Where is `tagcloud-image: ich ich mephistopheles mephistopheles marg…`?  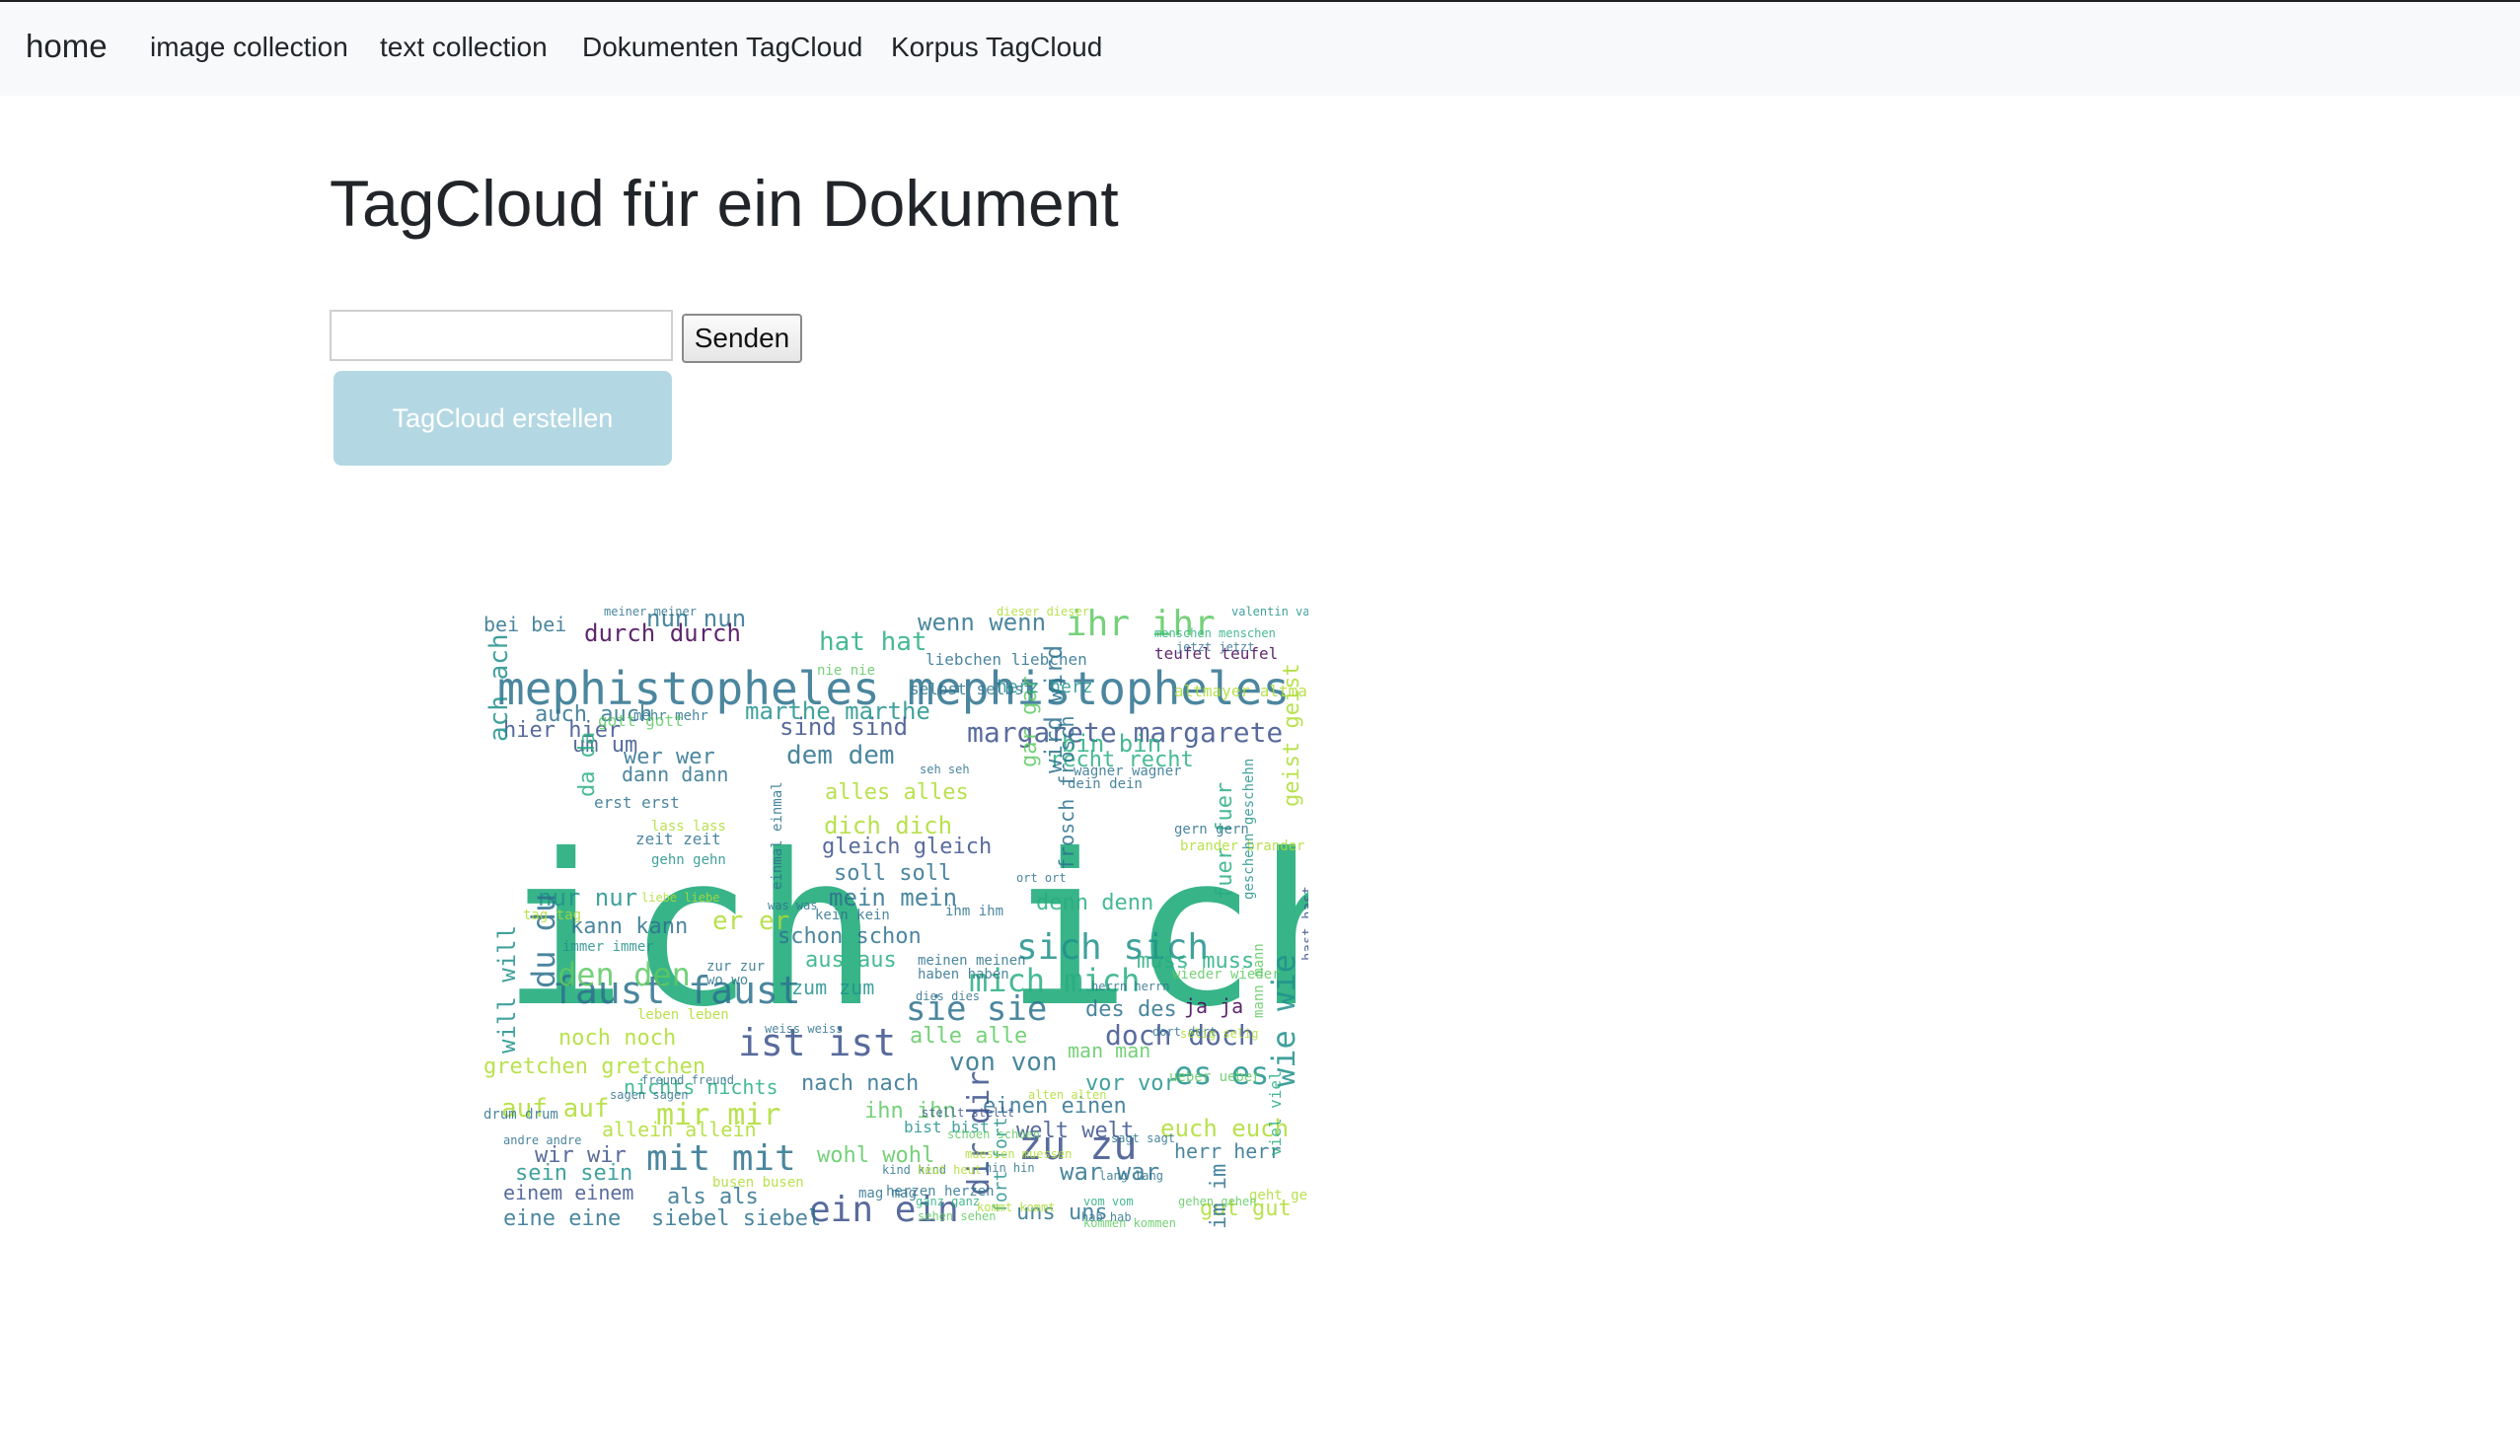
tagcloud-image: ich ich mephistopheles mephistopheles marg… is located at coordinates (895, 917).